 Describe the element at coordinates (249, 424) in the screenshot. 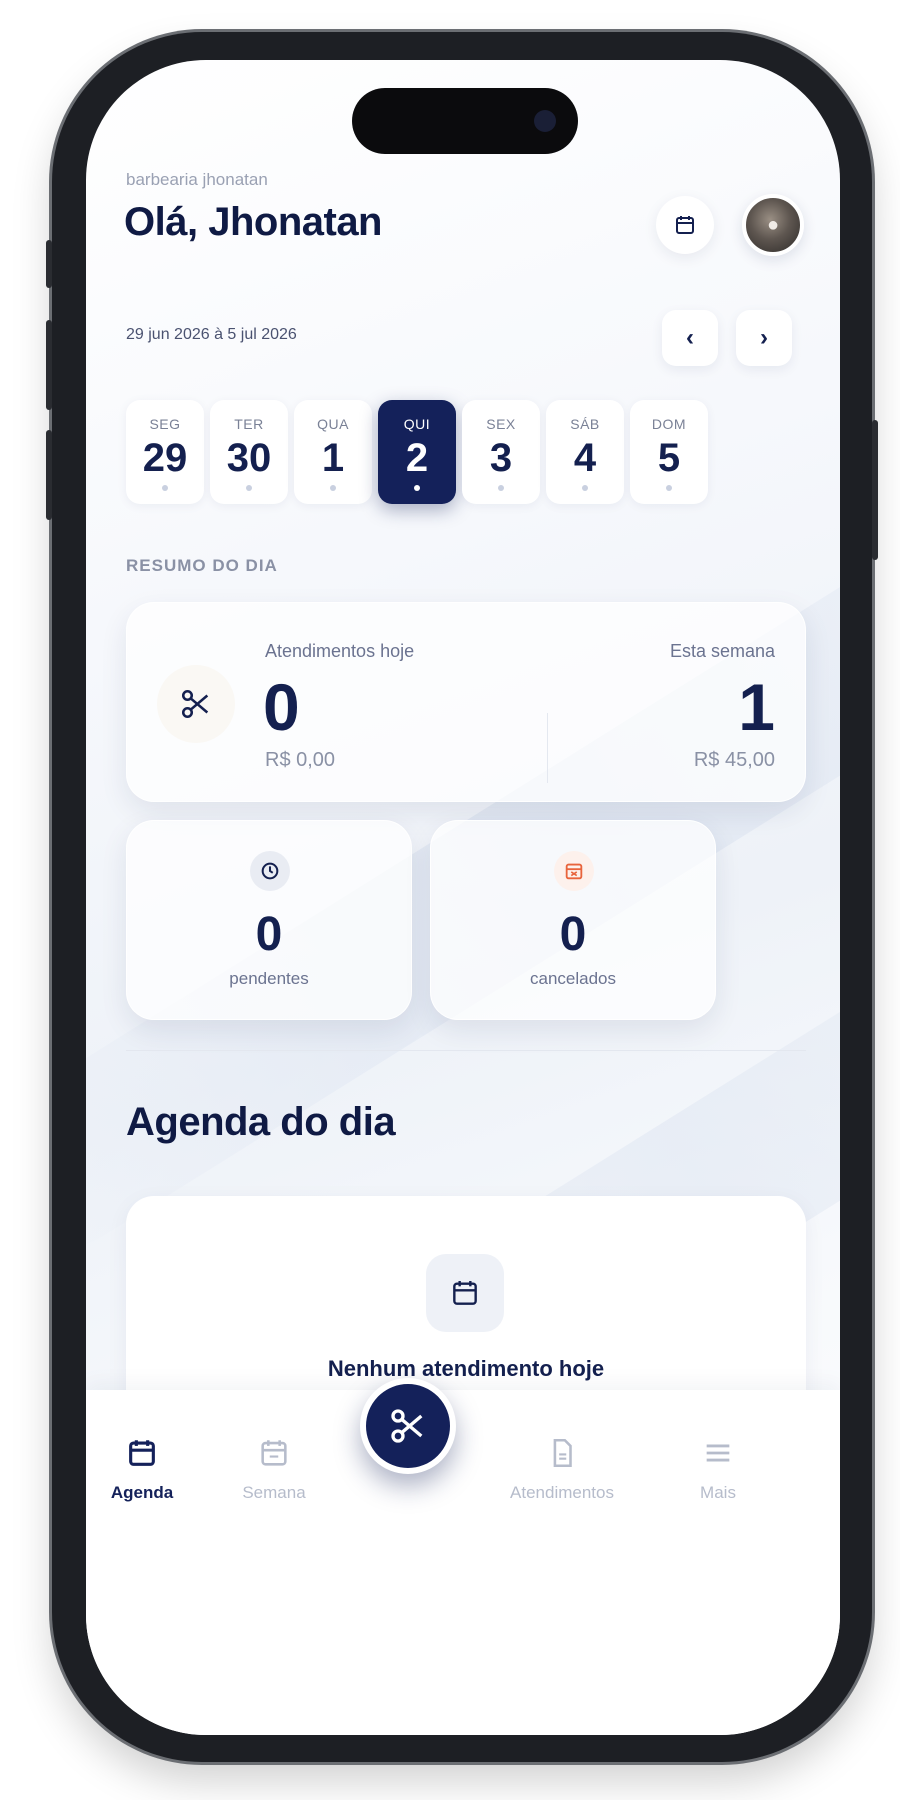

I see `day-weekday: TER` at that location.